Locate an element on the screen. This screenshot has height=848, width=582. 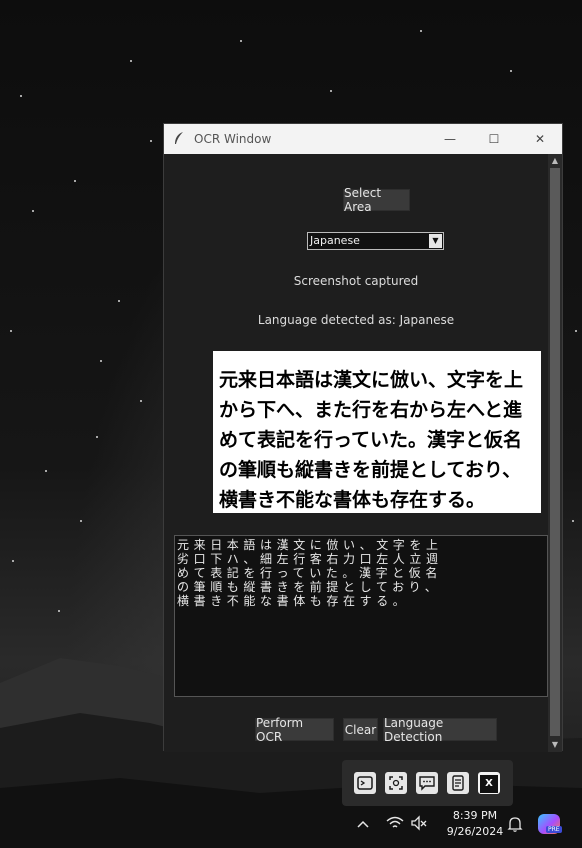
close-icon: ✕ is located at coordinates (540, 139).